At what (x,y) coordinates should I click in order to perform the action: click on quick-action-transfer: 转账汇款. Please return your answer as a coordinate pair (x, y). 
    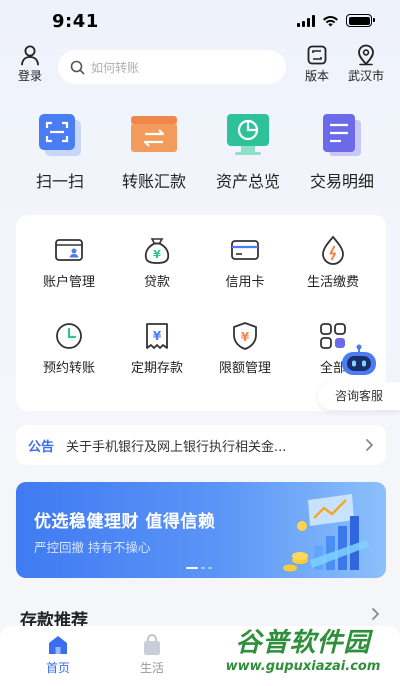
    Looking at the image, I should click on (154, 152).